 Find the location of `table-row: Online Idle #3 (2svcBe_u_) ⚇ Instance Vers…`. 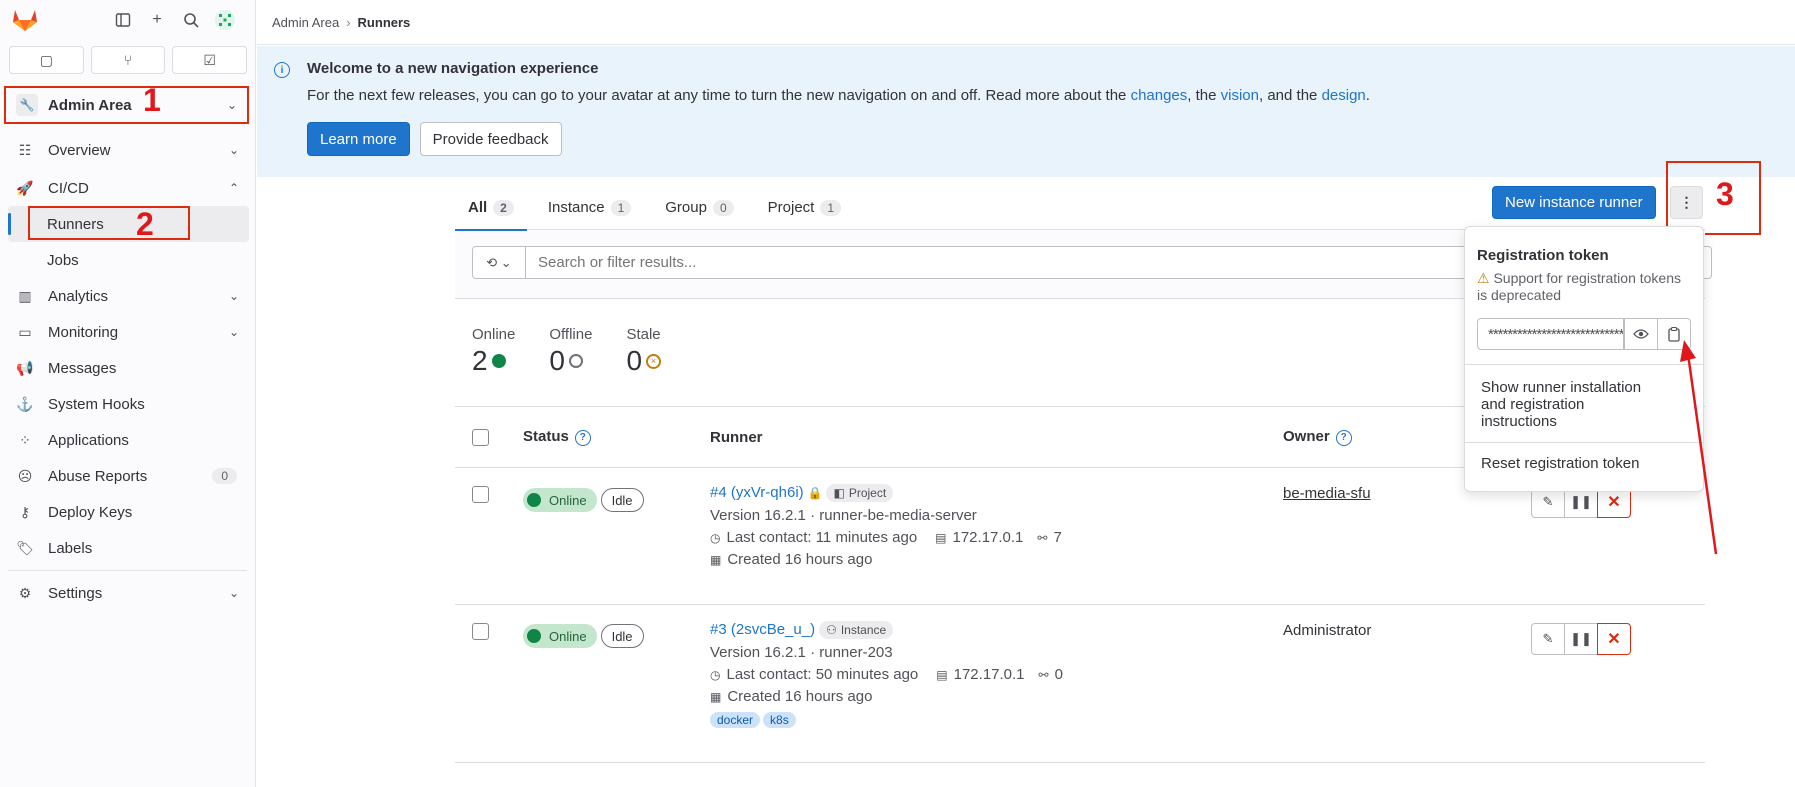

table-row: Online Idle #3 (2svcBe_u_) ⚇ Instance Vers… is located at coordinates (1080, 684).